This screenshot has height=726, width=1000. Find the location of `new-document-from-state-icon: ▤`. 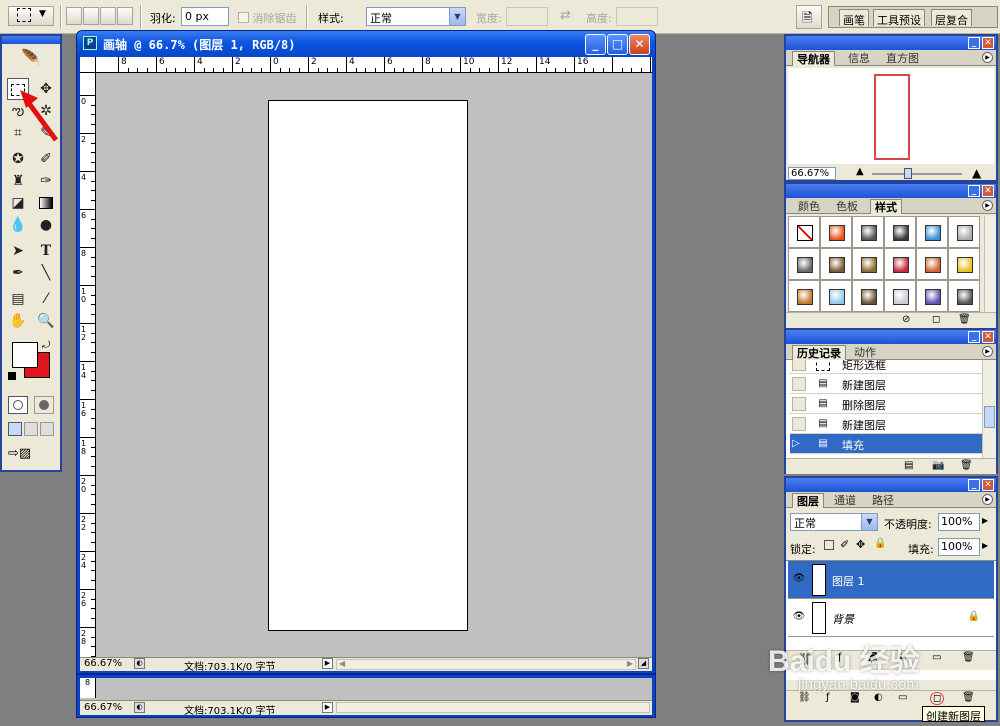

new-document-from-state-icon: ▤ is located at coordinates (908, 465).